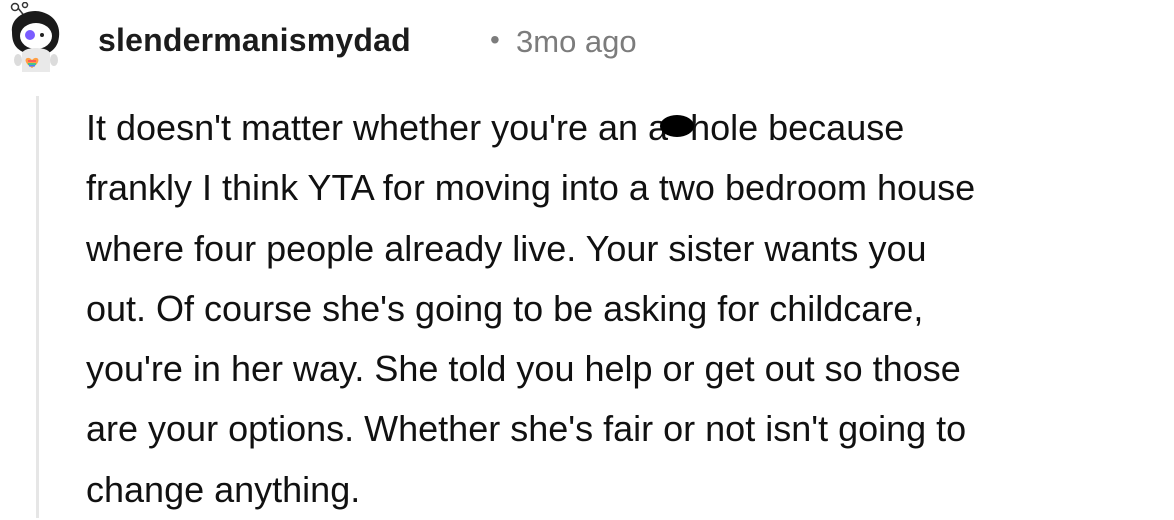 This screenshot has width=1174, height=520. What do you see at coordinates (377, 127) in the screenshot?
I see `comment-line-part: It doesn't matter whether you're an a` at bounding box center [377, 127].